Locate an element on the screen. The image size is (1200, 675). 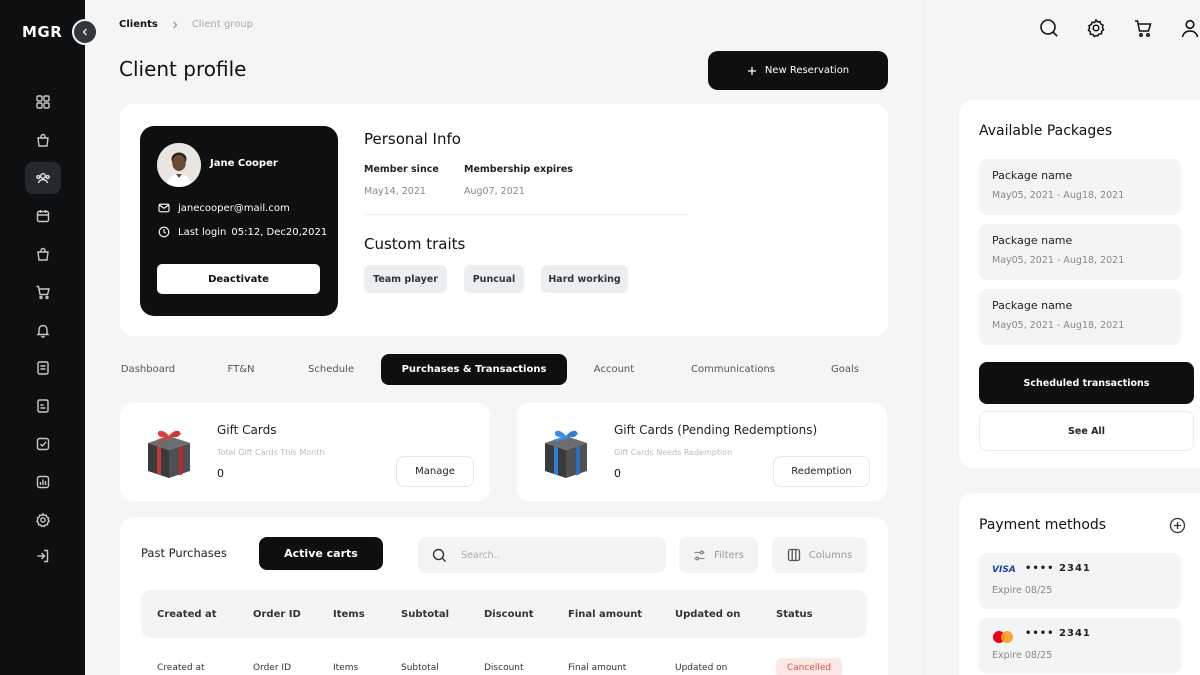
sidebar-collapse-button is located at coordinates (85, 32).